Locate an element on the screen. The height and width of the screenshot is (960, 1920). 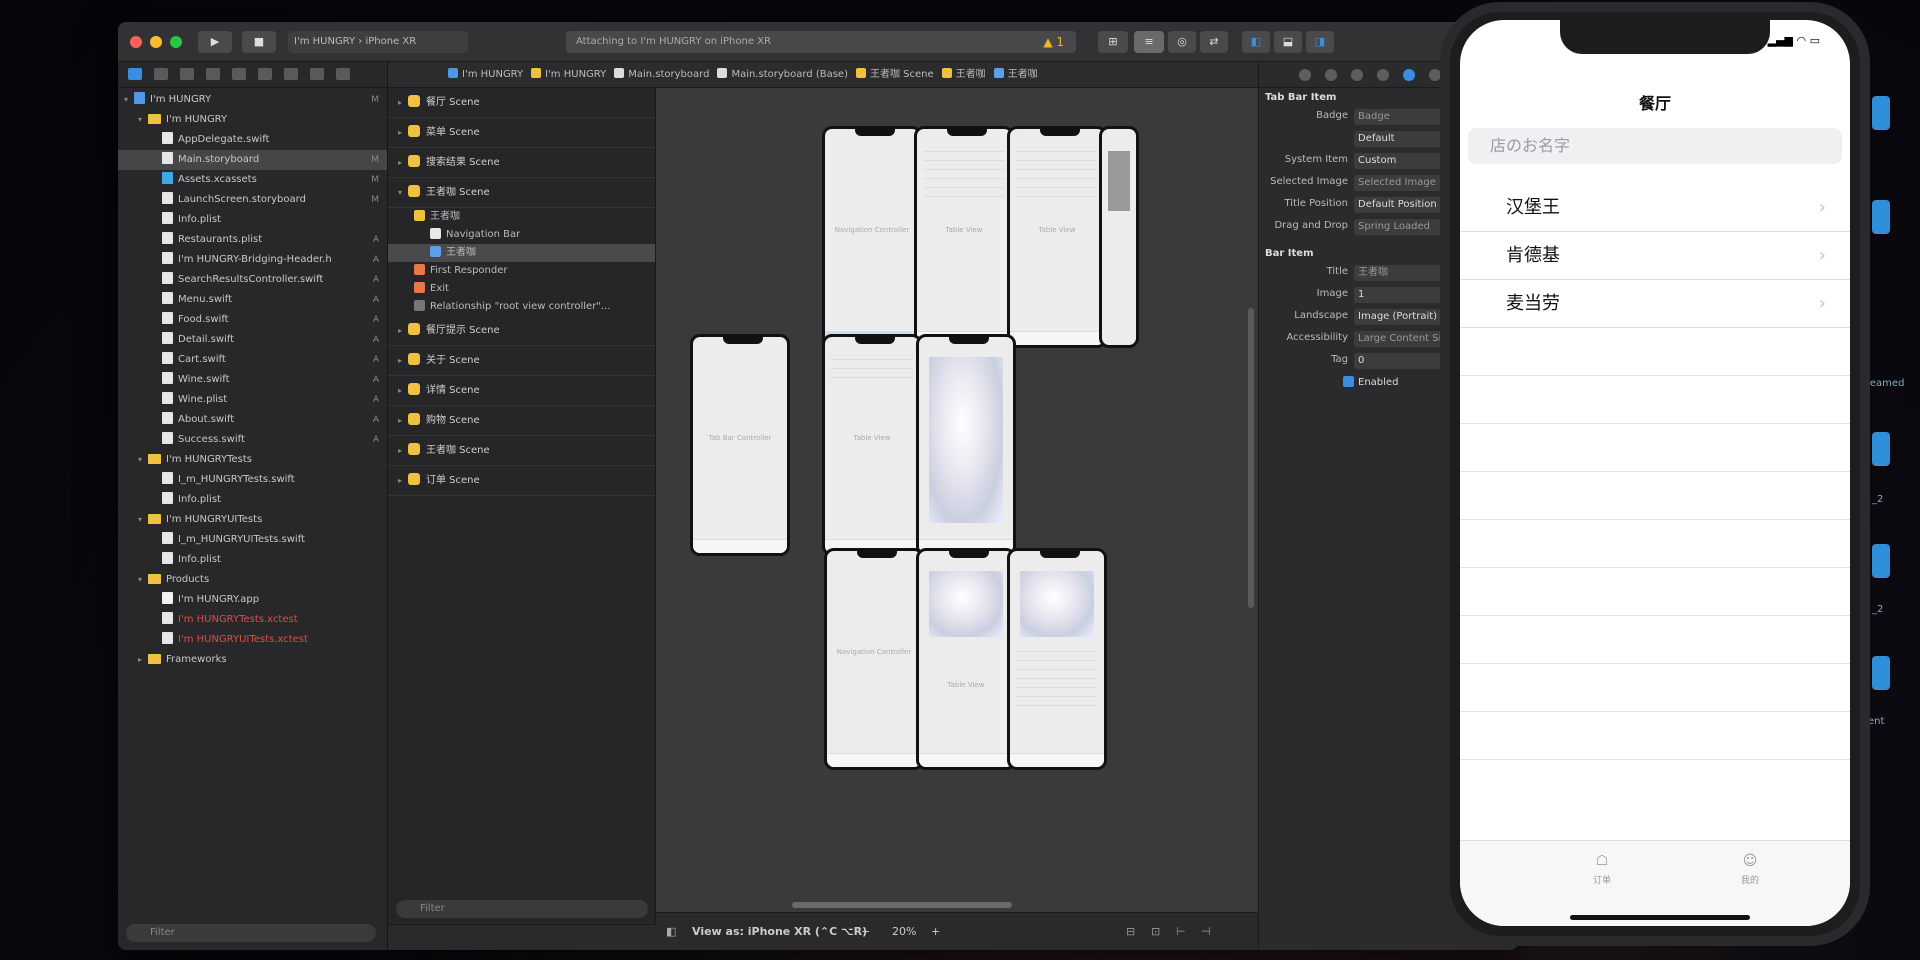
view-as-button: View as: iPhone XR (⌃C ⌥R) is located at coordinates (779, 931).